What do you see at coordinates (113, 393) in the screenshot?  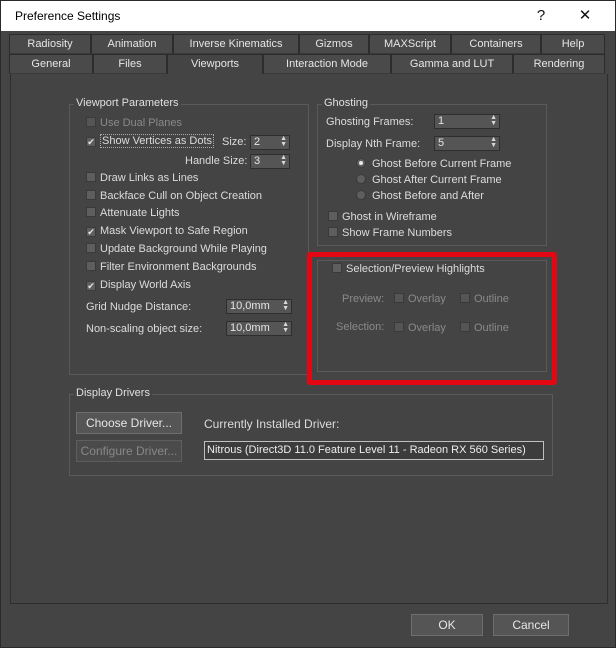 I see `display-drivers-title: Display Drivers` at bounding box center [113, 393].